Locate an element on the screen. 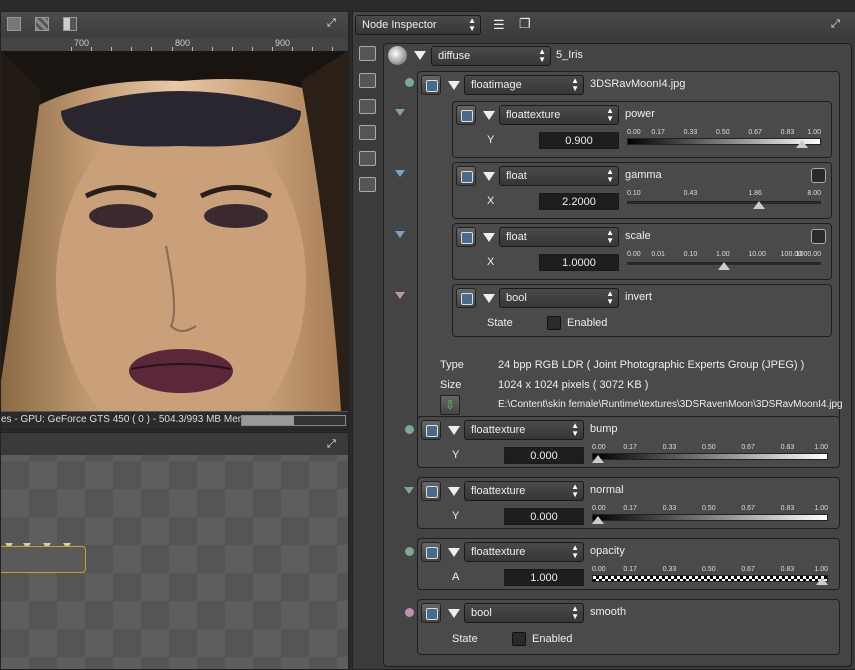 This screenshot has height=670, width=855. graph-node is located at coordinates (43, 559).